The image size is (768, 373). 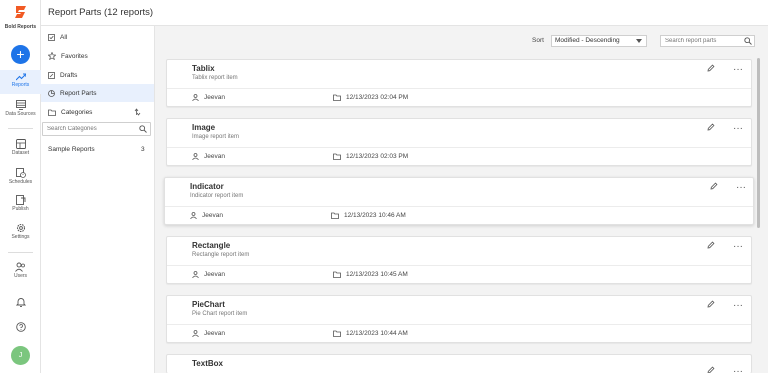 What do you see at coordinates (96, 129) in the screenshot?
I see `category-search-input` at bounding box center [96, 129].